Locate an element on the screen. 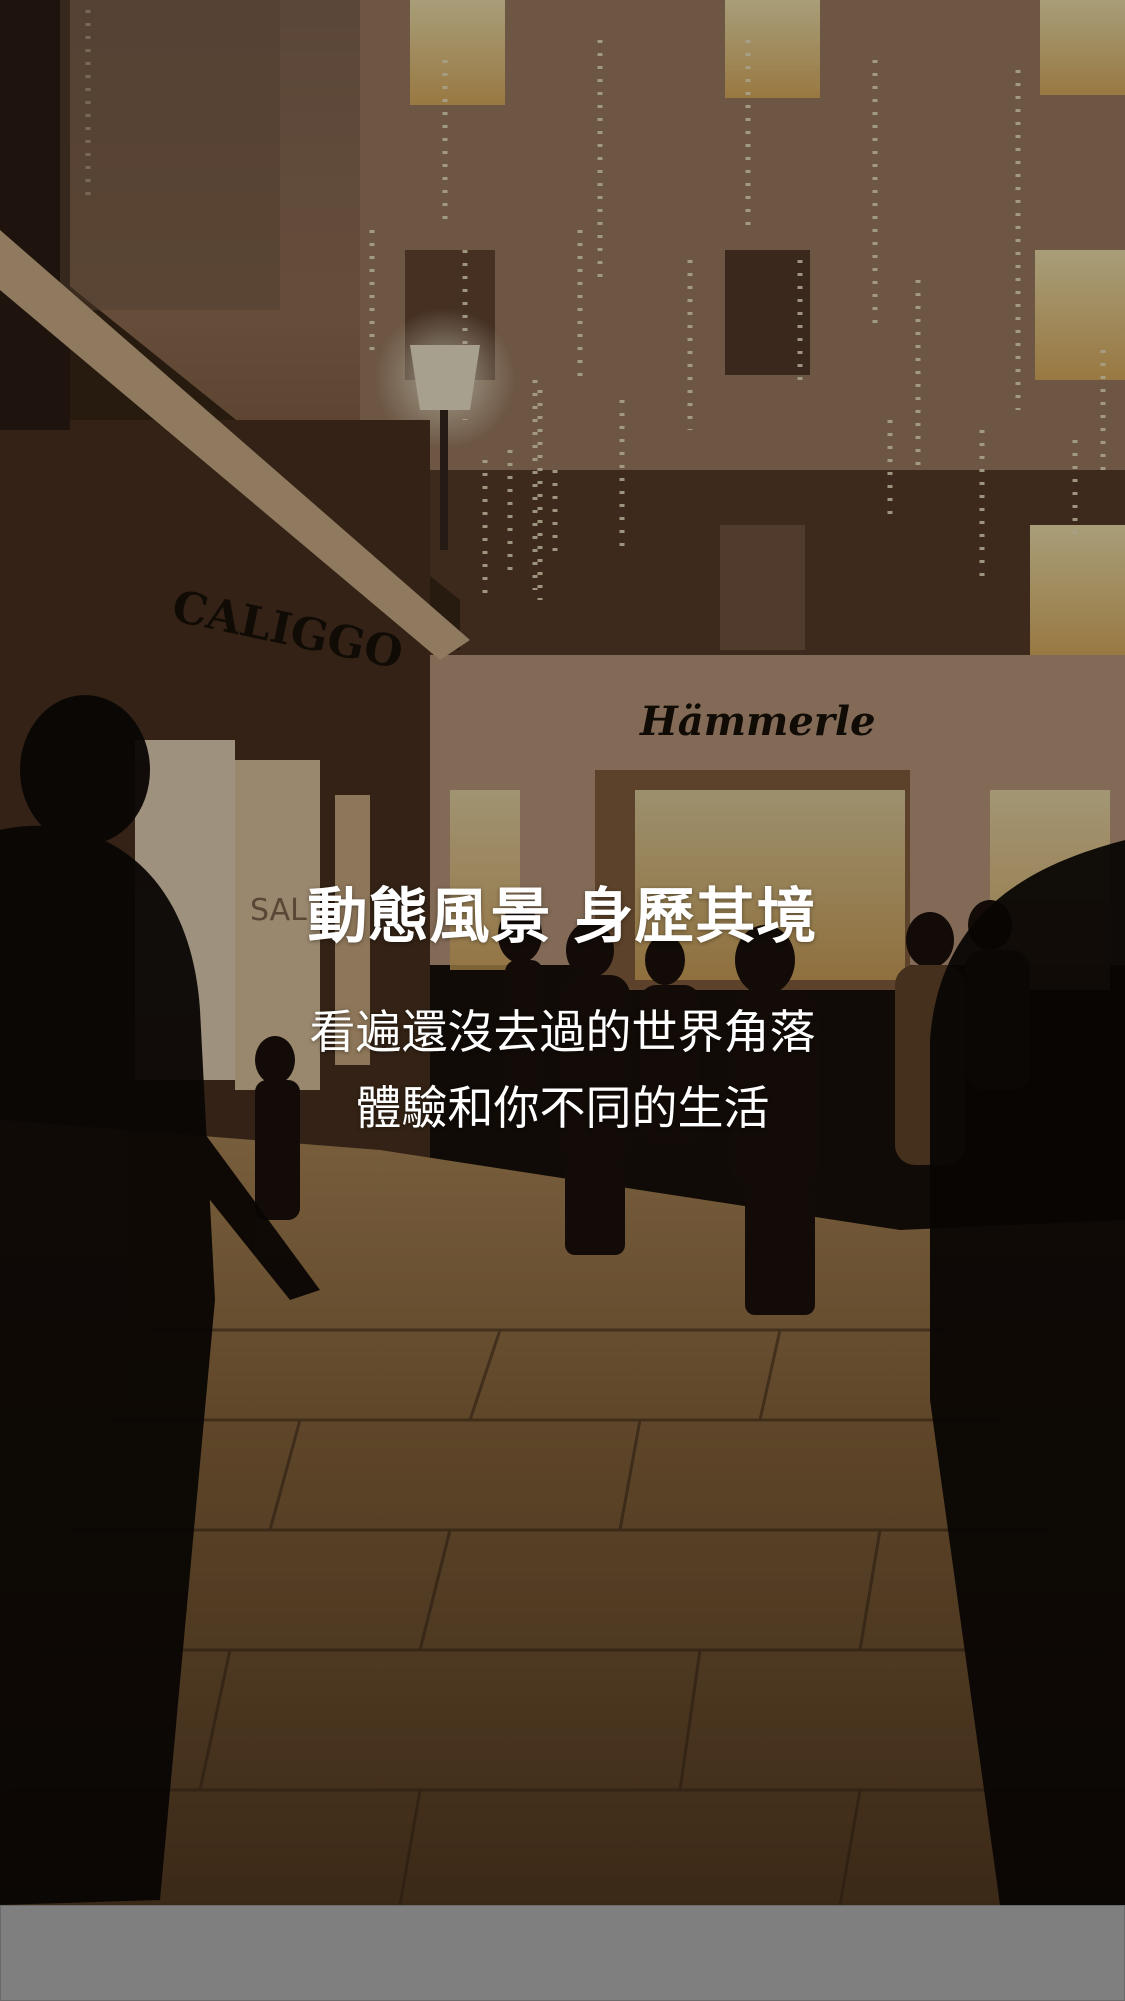 The width and height of the screenshot is (1125, 2001). bottom-action-bar is located at coordinates (562, 1953).